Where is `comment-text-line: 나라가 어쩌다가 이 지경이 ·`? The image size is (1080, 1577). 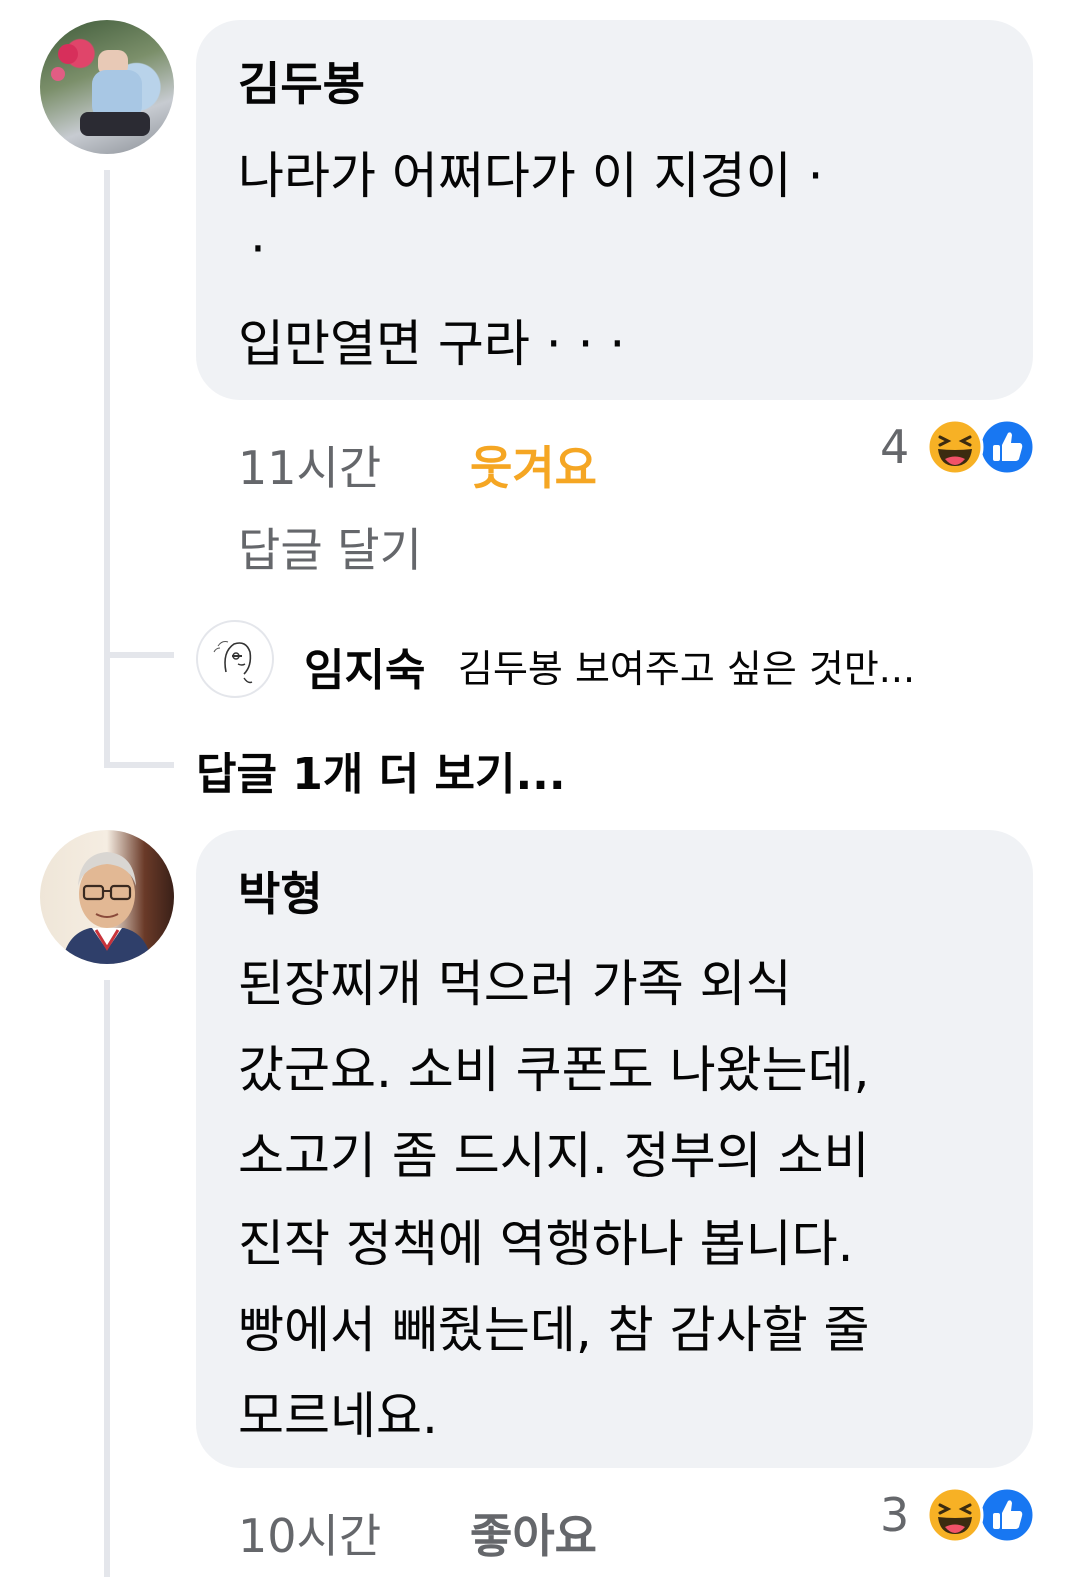
comment-text-line: 나라가 어쩌다가 이 지경이 · is located at coordinates (531, 176).